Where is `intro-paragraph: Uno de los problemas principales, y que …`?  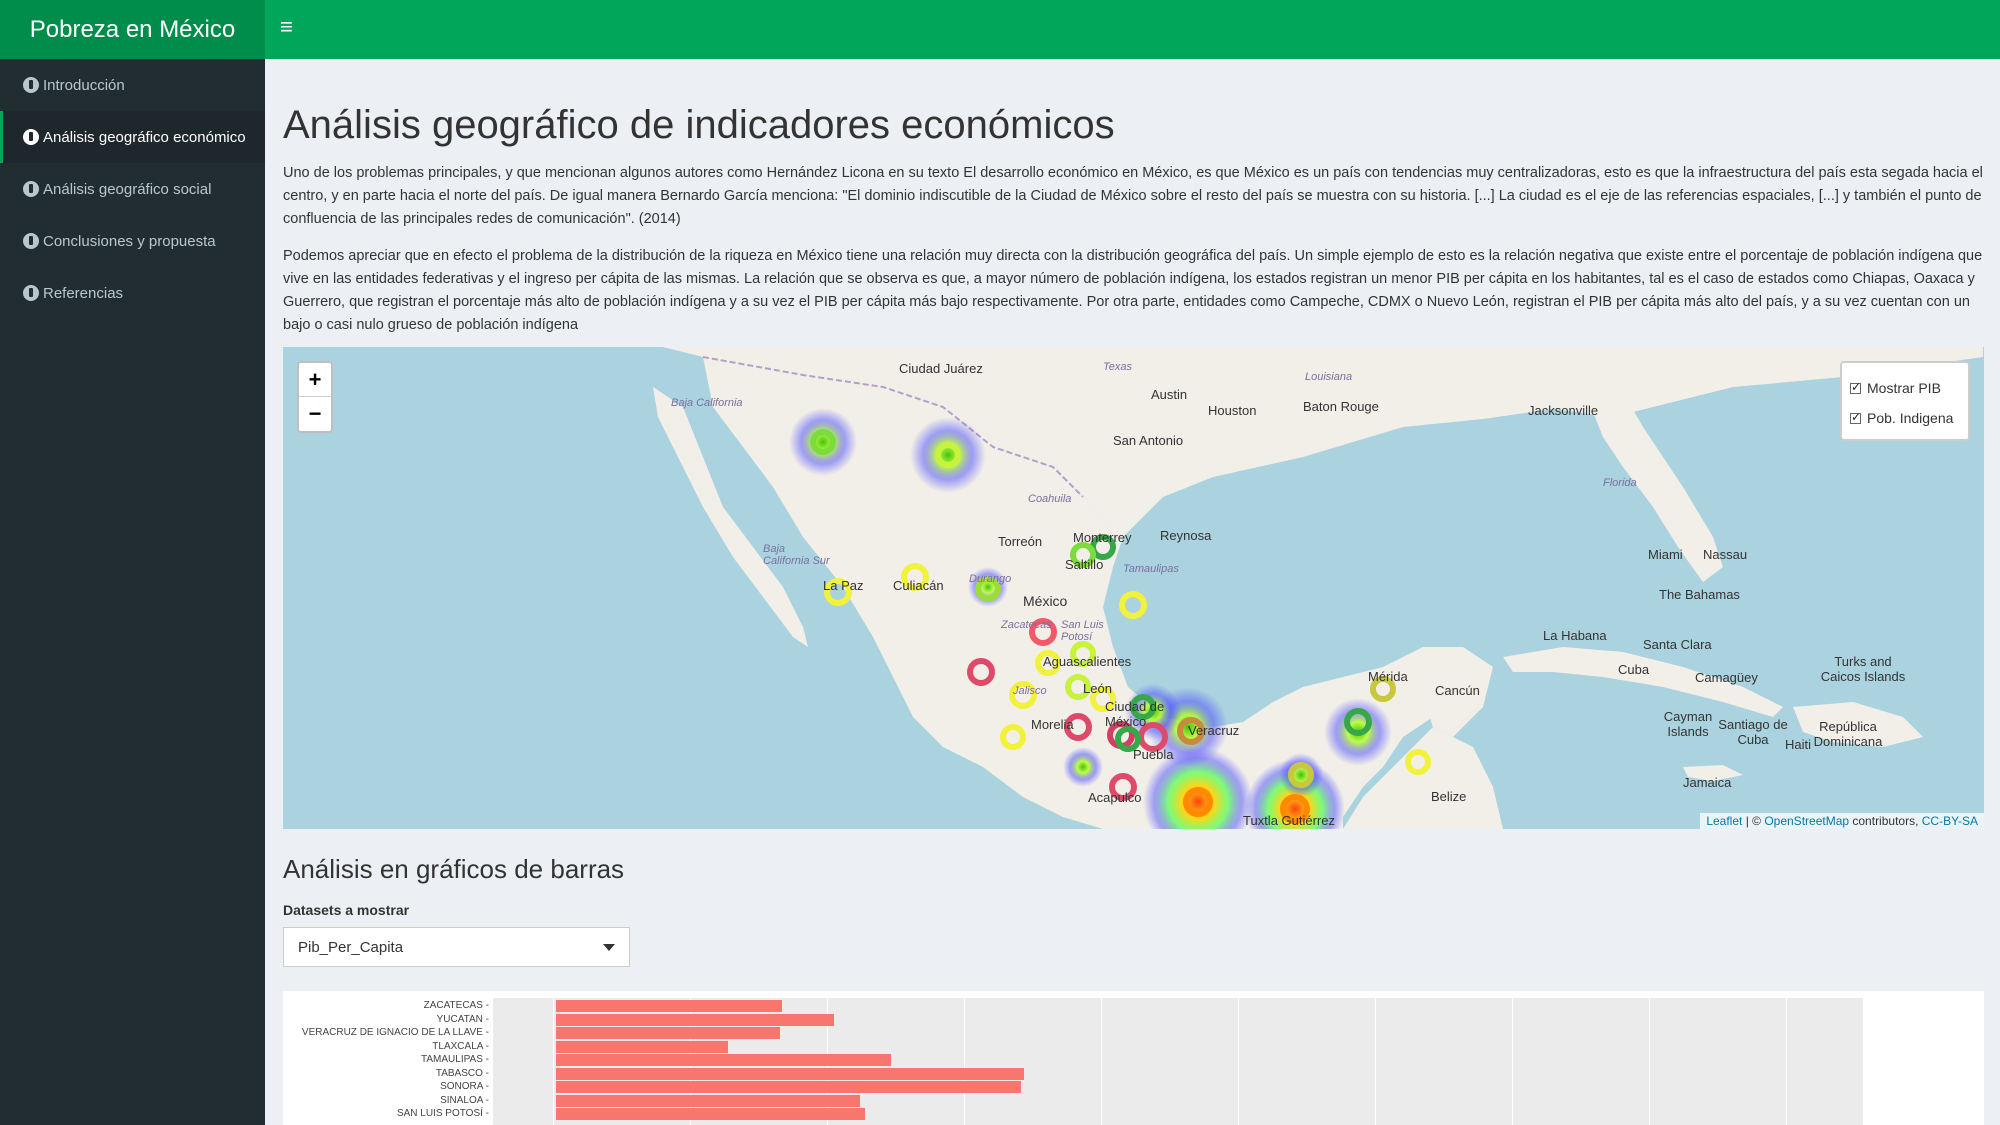 intro-paragraph: Uno de los problemas principales, y que … is located at coordinates (1133, 196).